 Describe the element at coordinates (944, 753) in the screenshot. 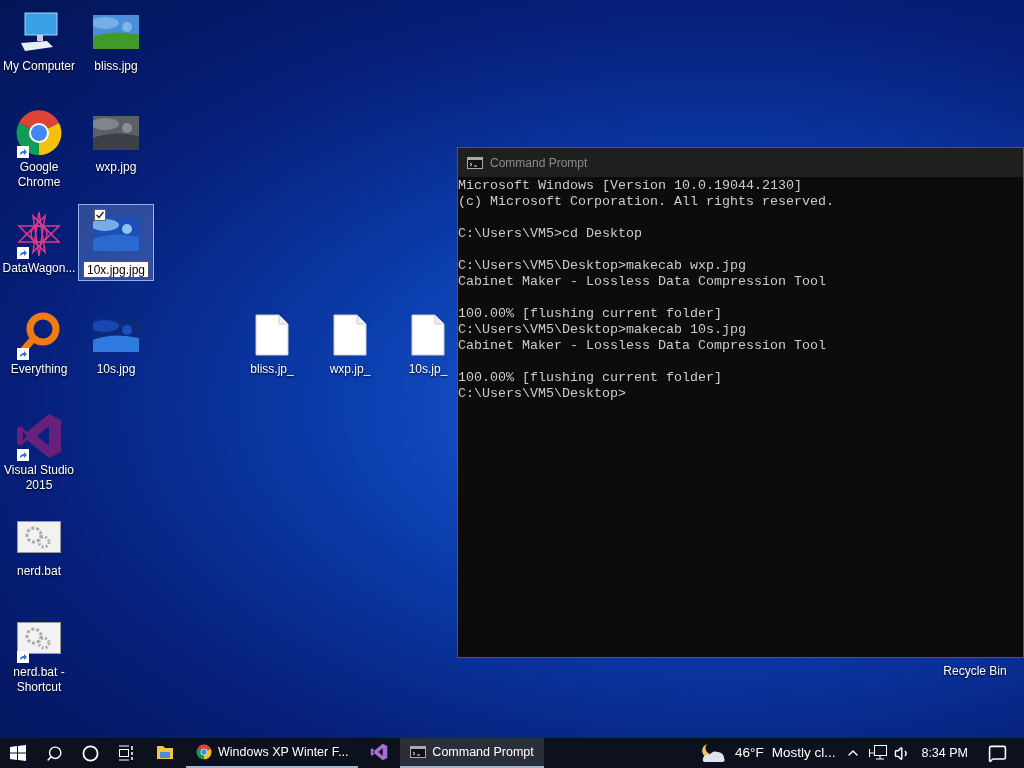

I see `clock-text: 8:34 PM` at that location.